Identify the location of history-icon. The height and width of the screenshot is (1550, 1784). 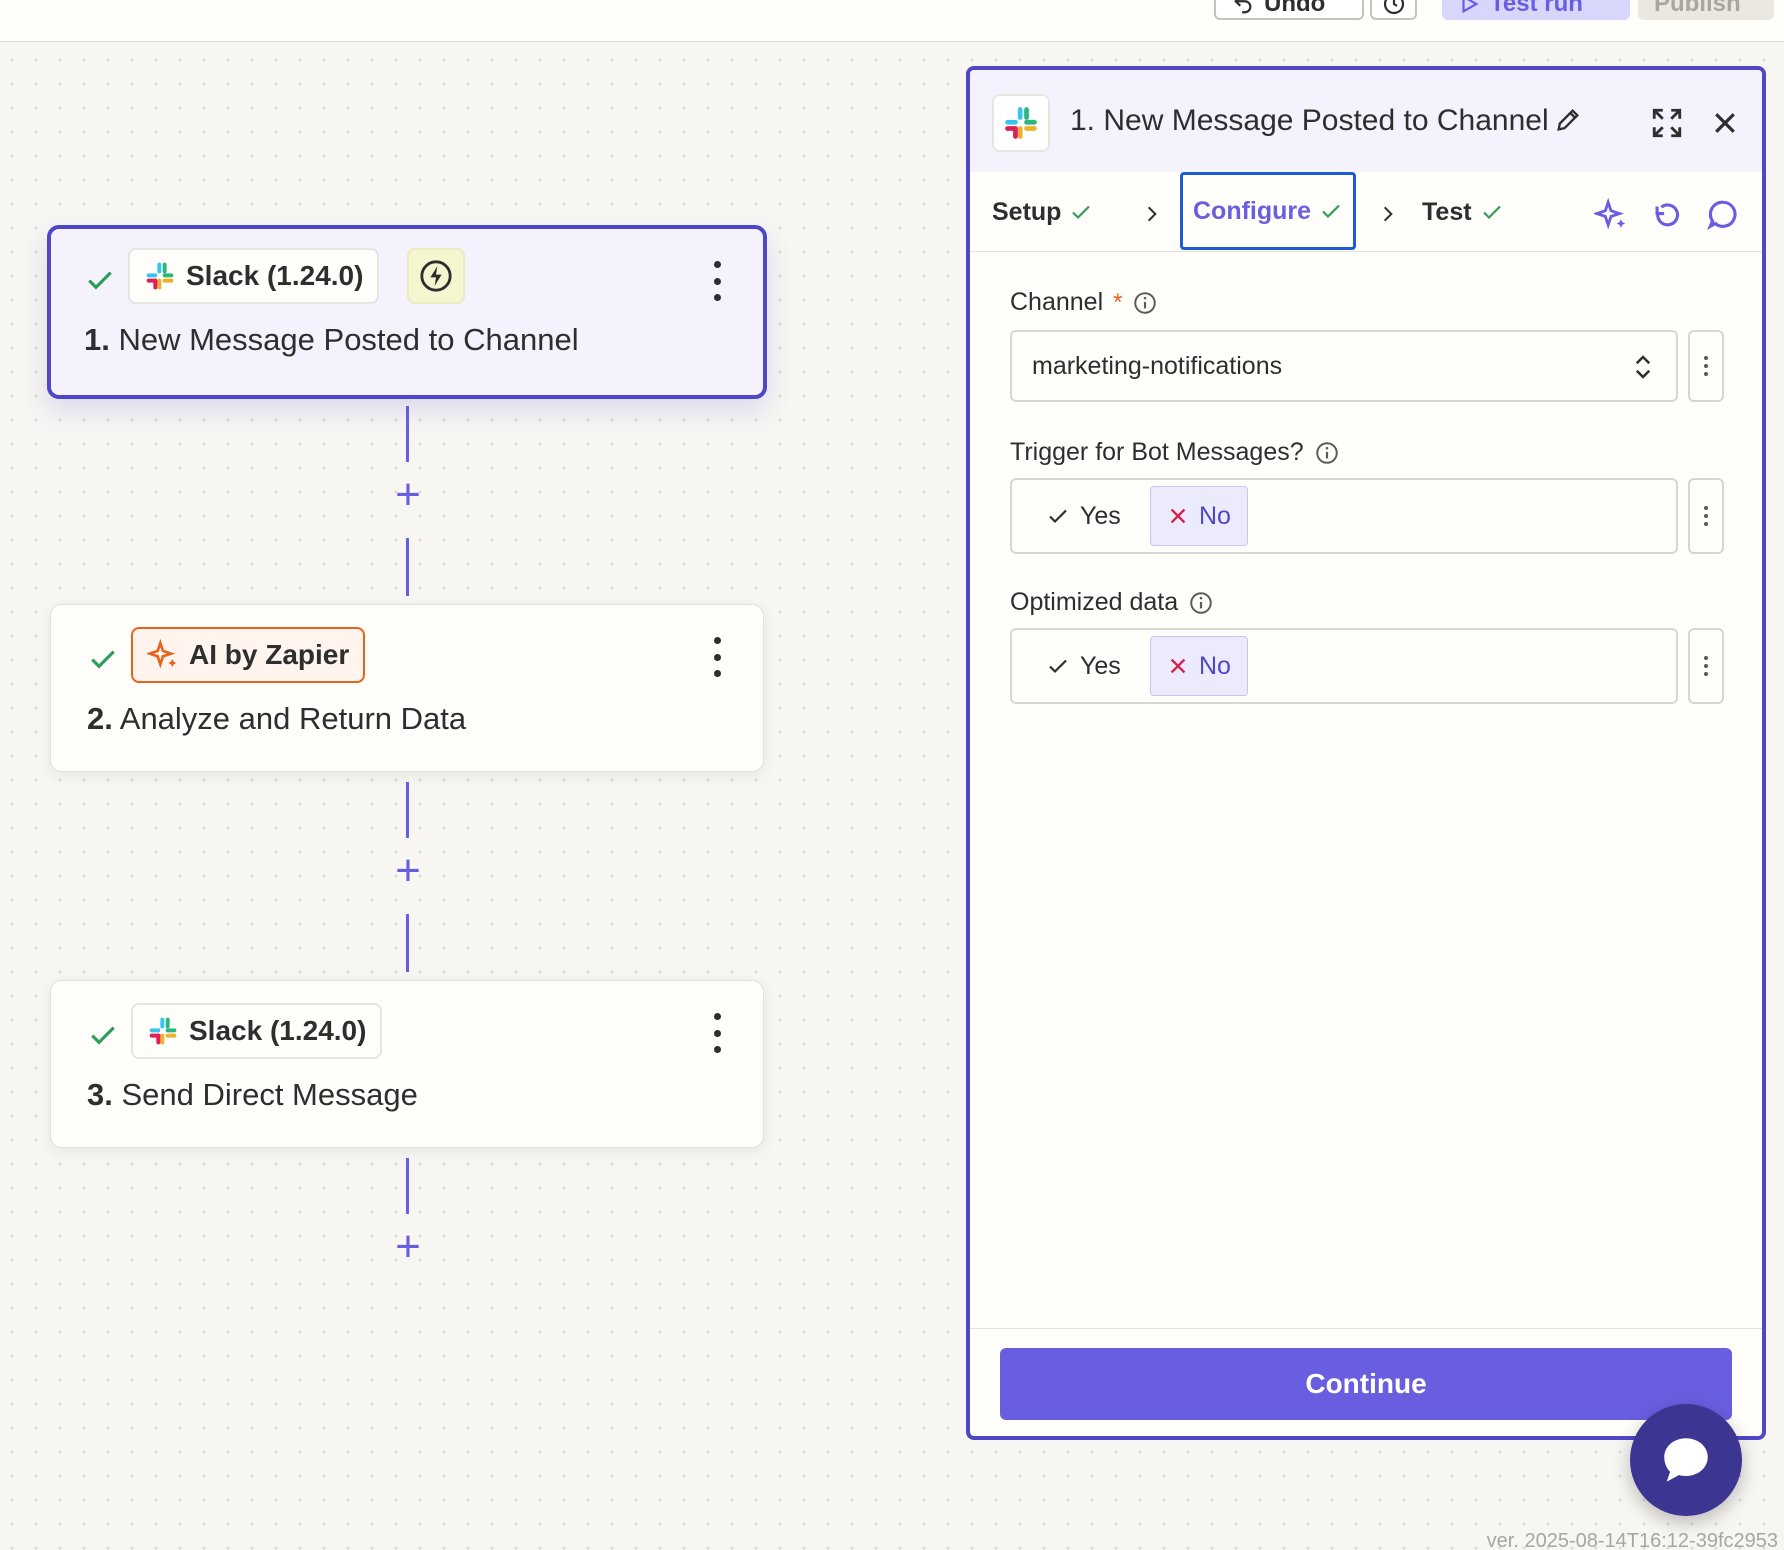
(1393, 7).